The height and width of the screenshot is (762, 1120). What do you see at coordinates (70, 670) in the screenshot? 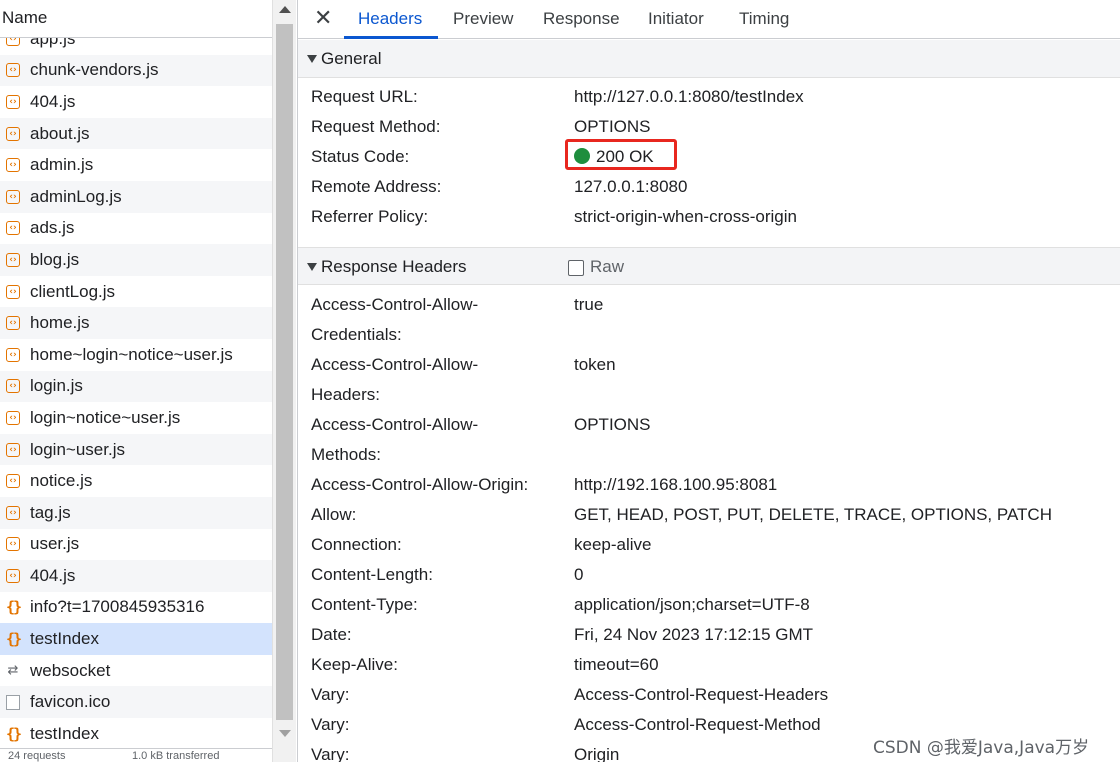
I see `request-name: websocket` at bounding box center [70, 670].